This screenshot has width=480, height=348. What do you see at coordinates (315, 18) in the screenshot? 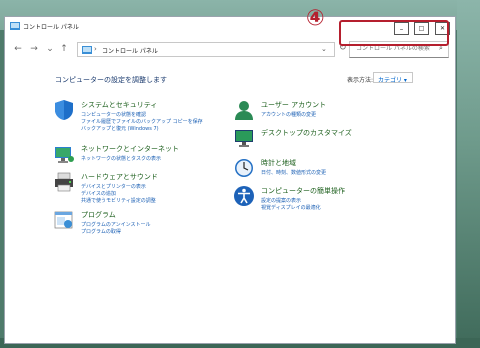
I see `step-number-annotation: ④` at bounding box center [315, 18].